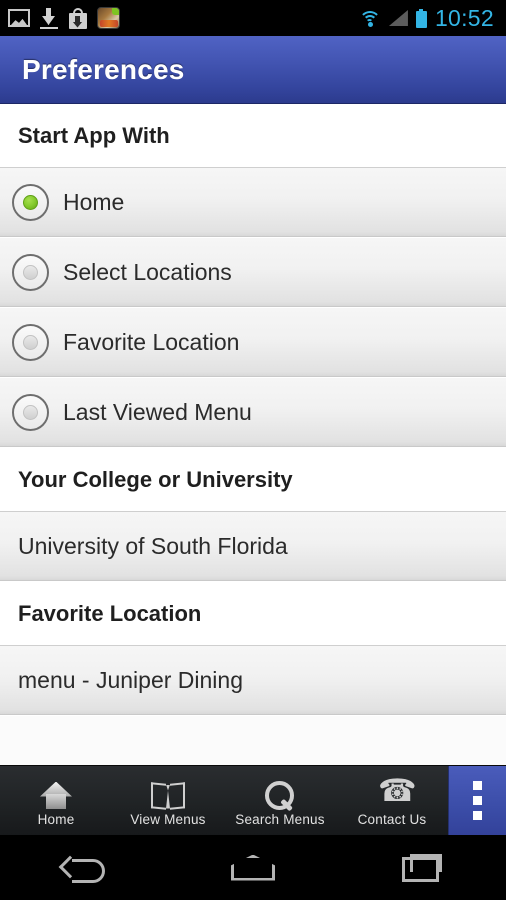  What do you see at coordinates (94, 202) in the screenshot?
I see `radio-option-label: Home` at bounding box center [94, 202].